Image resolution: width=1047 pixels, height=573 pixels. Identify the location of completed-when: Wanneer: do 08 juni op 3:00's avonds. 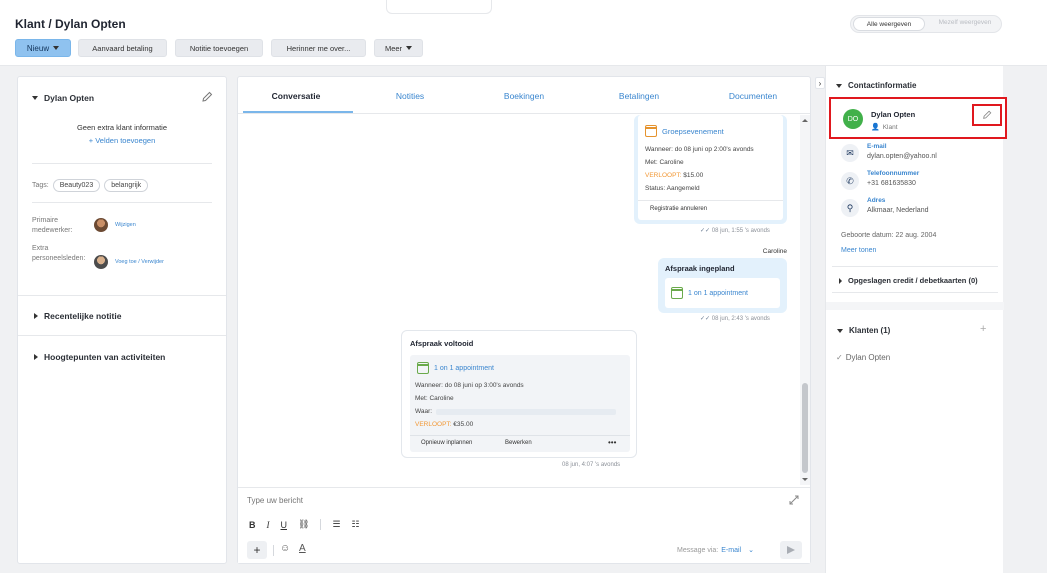
(469, 385).